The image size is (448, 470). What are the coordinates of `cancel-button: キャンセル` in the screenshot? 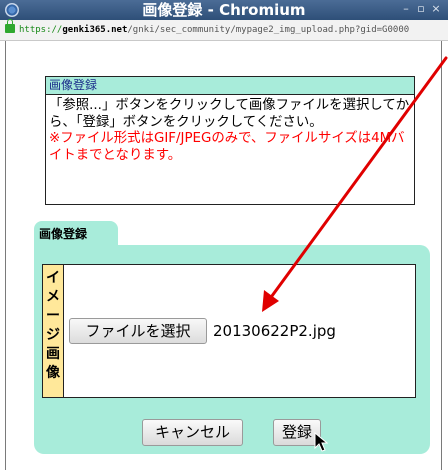 It's located at (192, 432).